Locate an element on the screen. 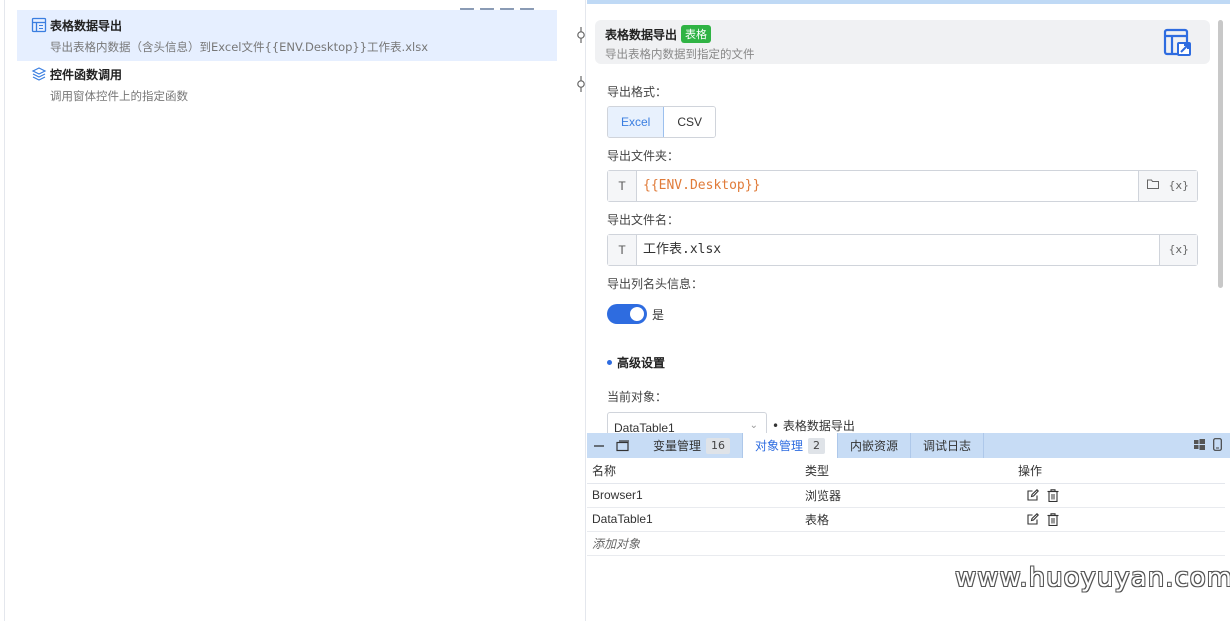 The height and width of the screenshot is (621, 1230). format-option-csv: CSV is located at coordinates (690, 122).